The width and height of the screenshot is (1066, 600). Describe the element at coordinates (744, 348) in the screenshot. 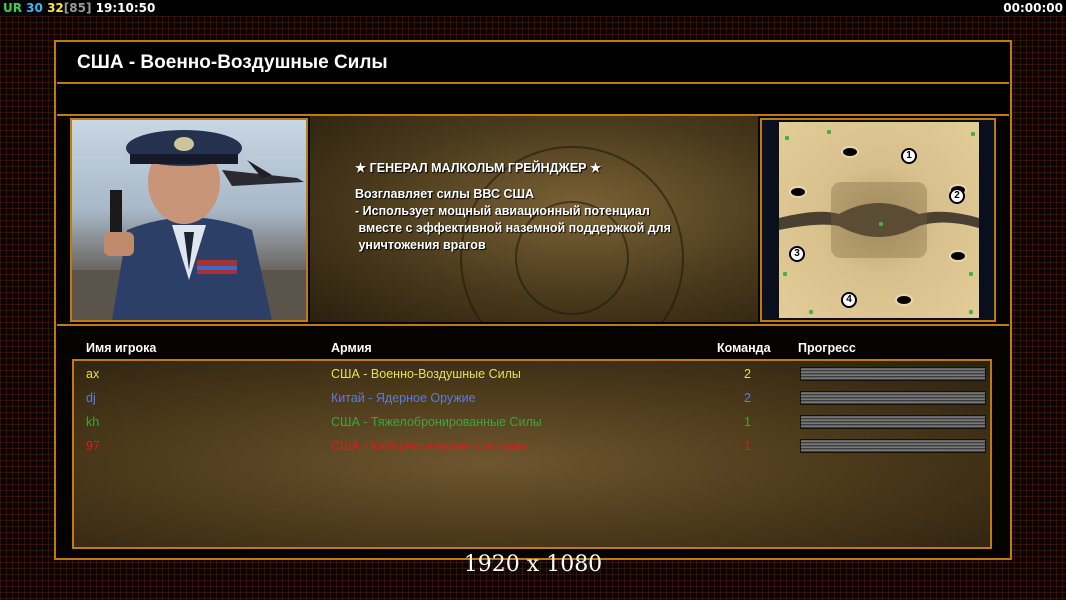

I see `header-team: Команда` at that location.